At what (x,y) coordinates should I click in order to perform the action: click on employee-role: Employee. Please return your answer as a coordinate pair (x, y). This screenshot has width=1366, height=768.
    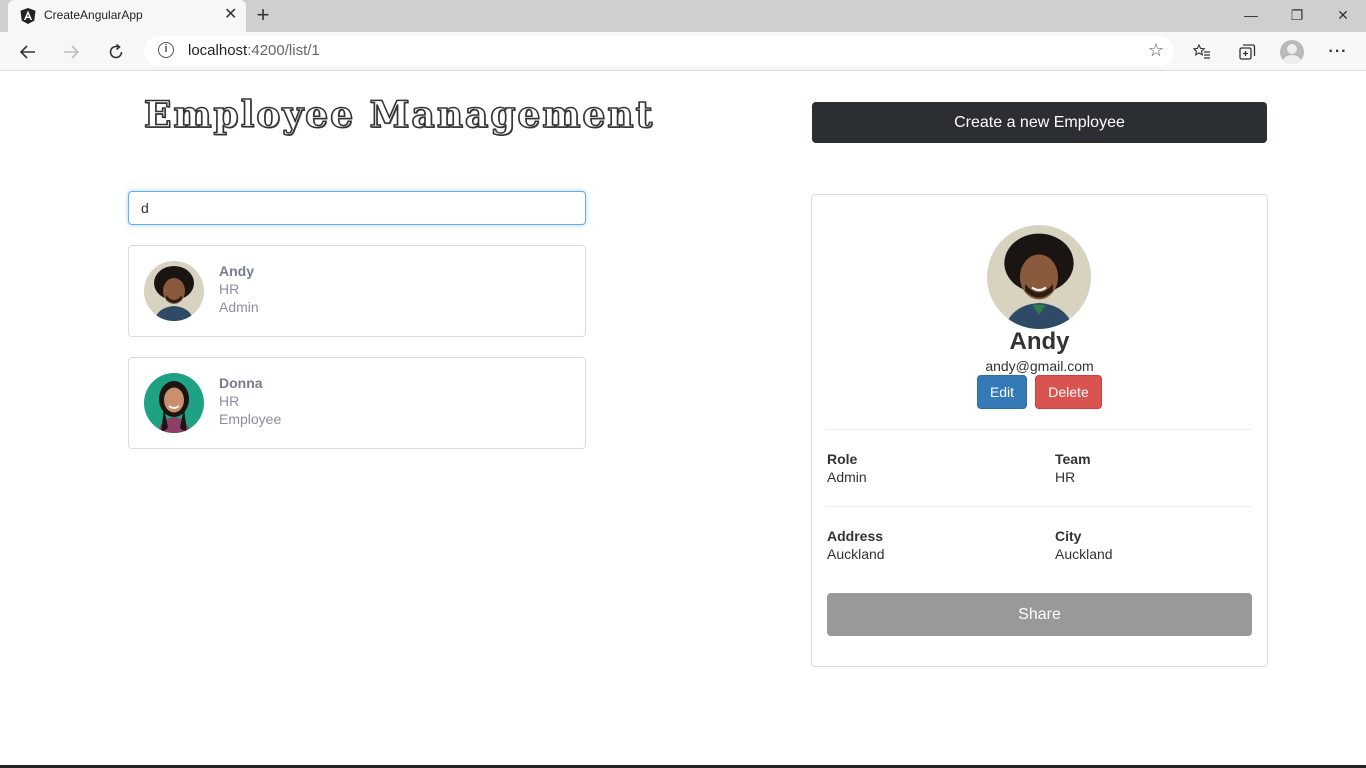
    Looking at the image, I should click on (250, 419).